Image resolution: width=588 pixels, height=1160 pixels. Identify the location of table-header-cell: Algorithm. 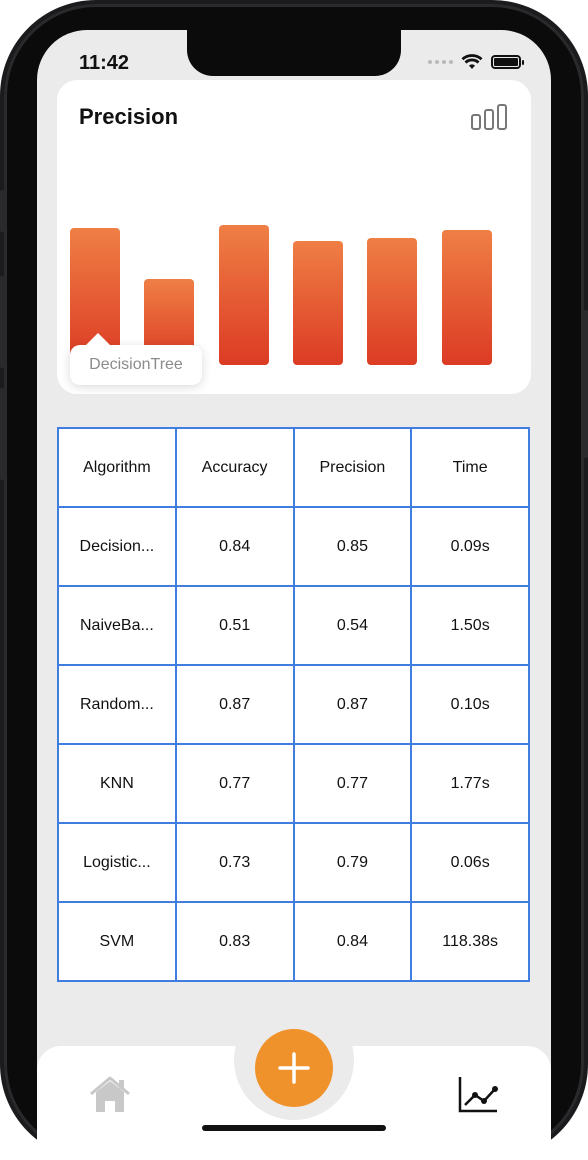
(117, 467).